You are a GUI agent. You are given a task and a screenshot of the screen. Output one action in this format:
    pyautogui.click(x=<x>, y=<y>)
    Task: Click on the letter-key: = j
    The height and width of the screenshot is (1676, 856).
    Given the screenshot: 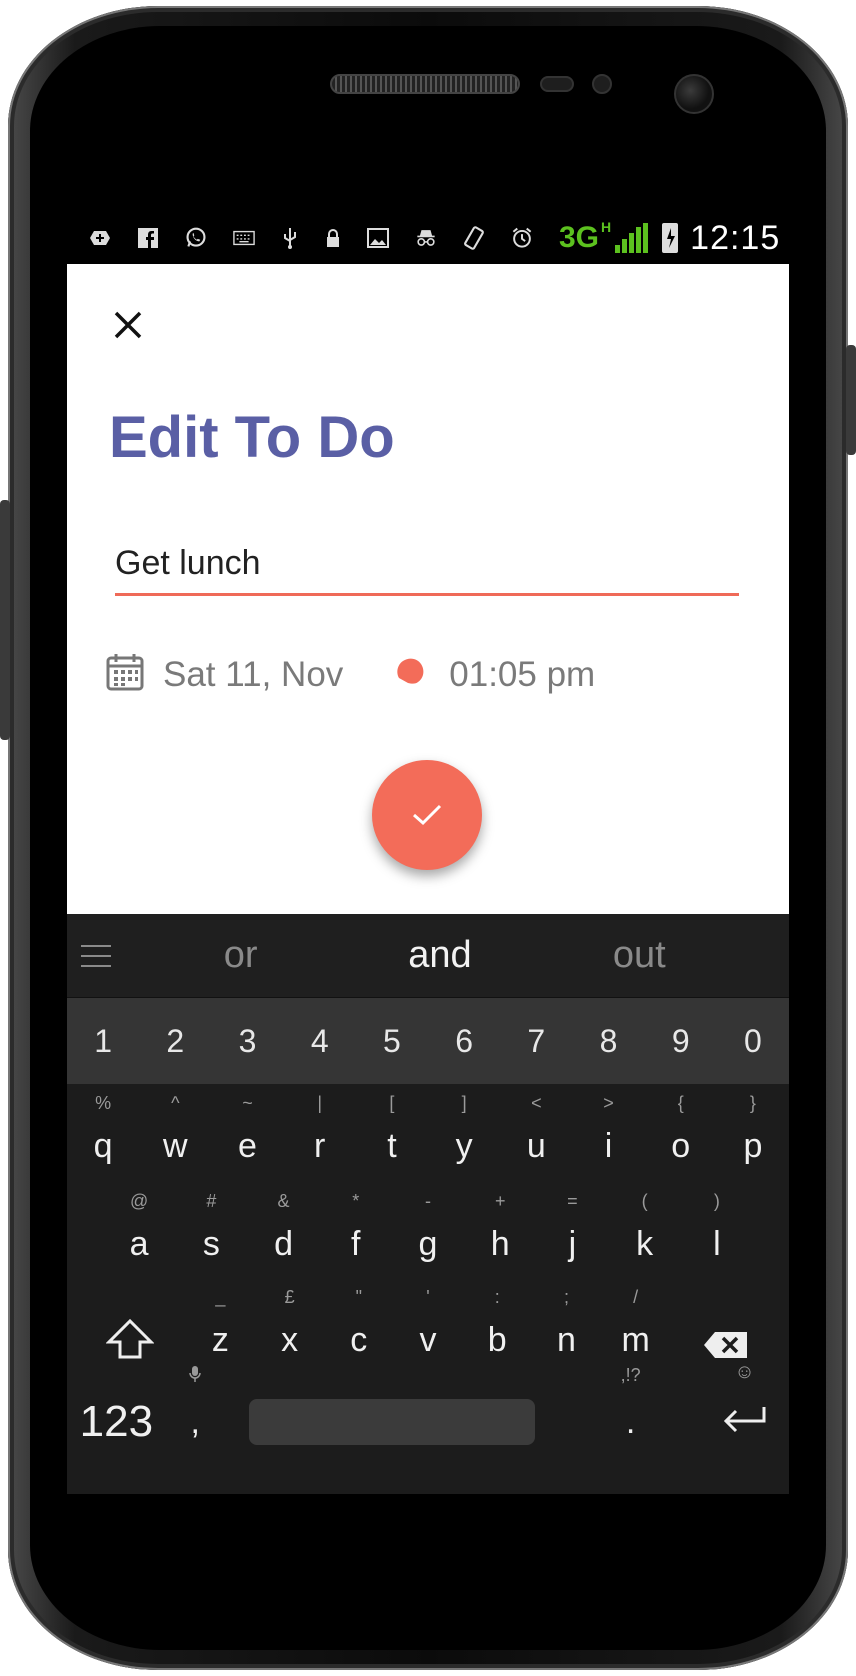 What is the action you would take?
    pyautogui.click(x=572, y=1227)
    